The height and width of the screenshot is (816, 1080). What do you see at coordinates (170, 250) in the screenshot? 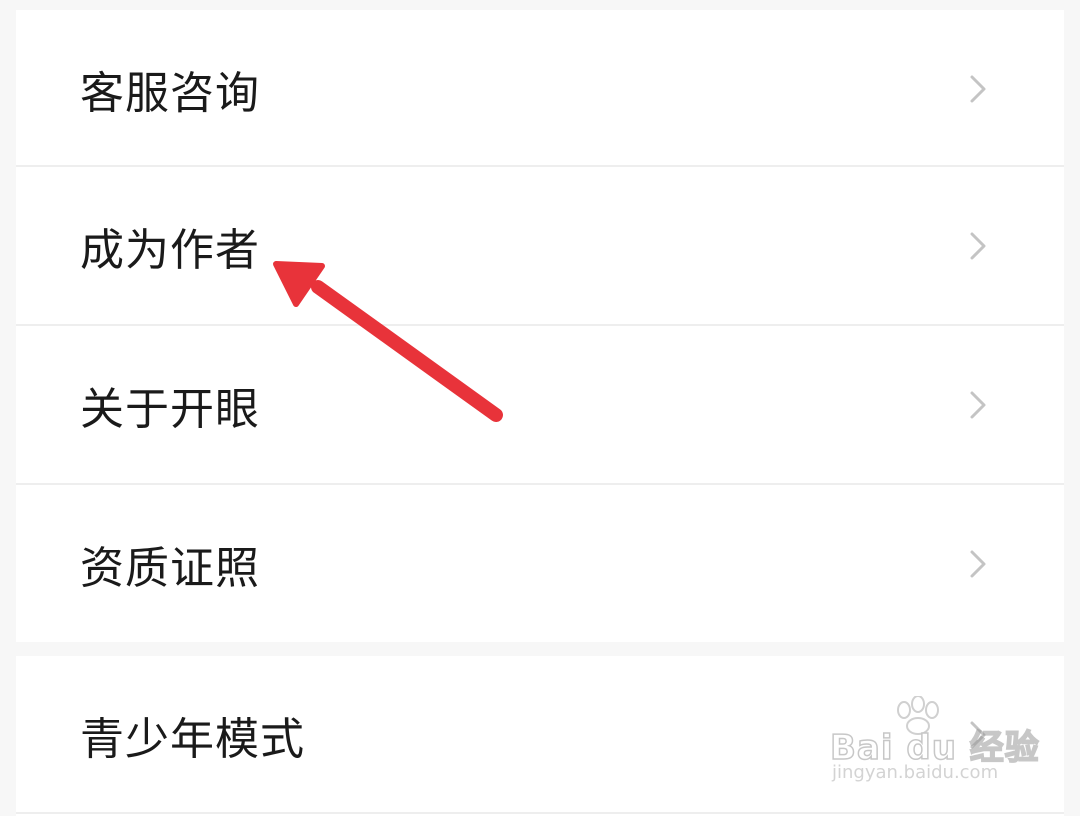
I see `menu-item-label: 成为作者` at bounding box center [170, 250].